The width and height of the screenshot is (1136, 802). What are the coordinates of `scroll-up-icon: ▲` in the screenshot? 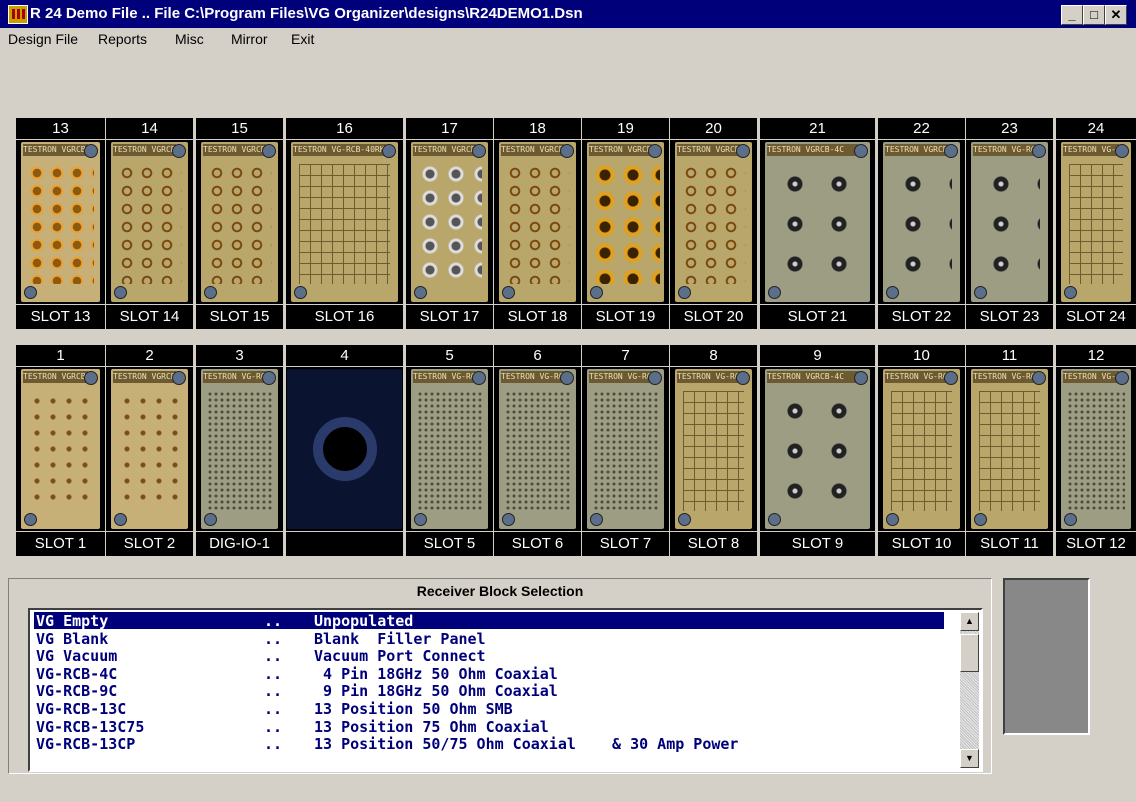 It's located at (969, 621).